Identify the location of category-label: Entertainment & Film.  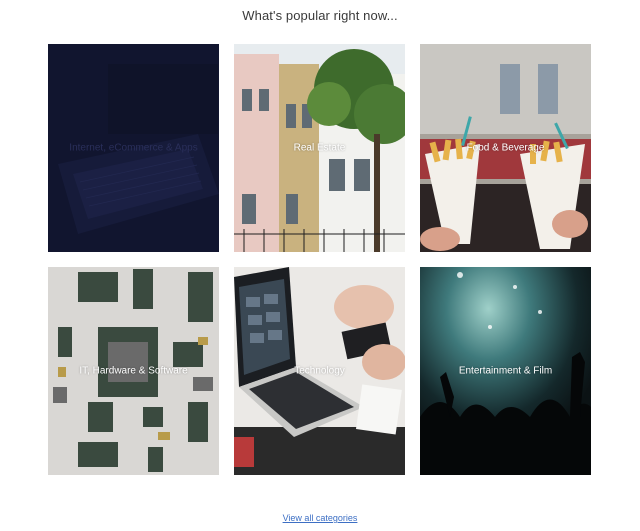
(505, 371).